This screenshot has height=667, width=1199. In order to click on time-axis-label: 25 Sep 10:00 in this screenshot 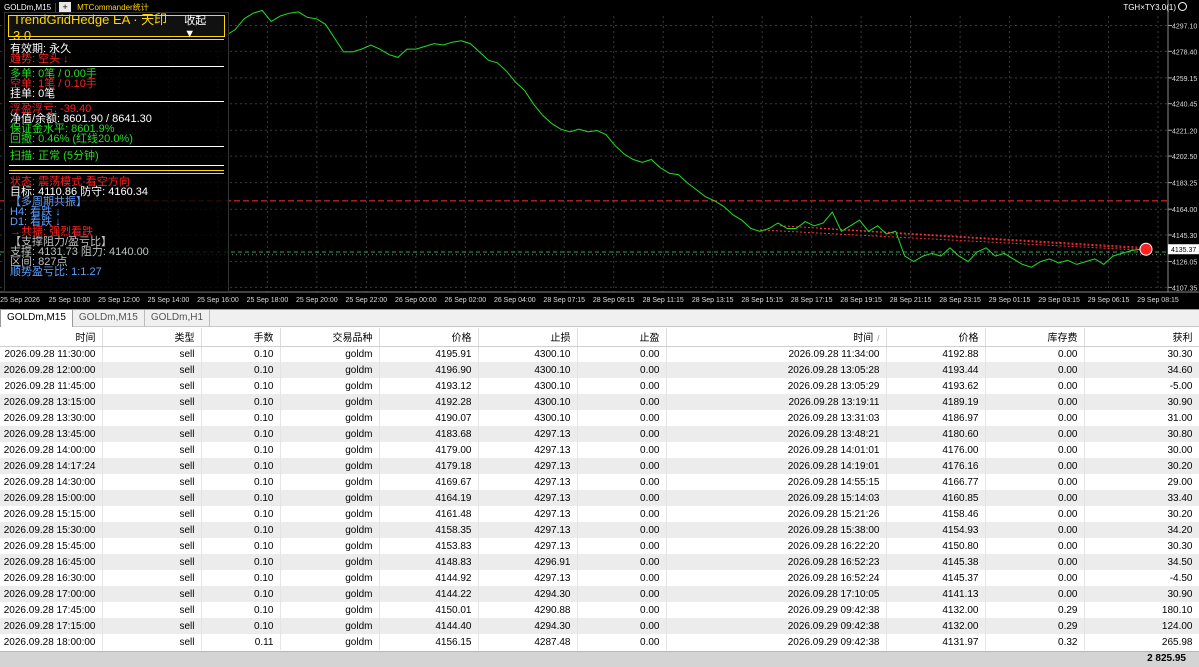, I will do `click(70, 300)`.